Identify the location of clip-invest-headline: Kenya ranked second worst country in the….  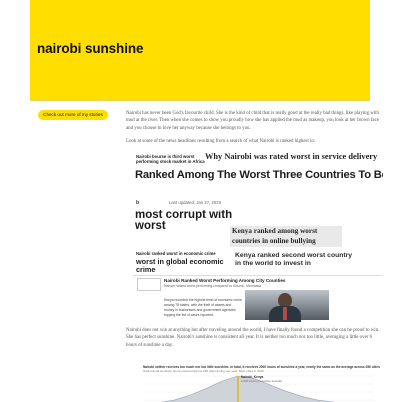
(294, 260).